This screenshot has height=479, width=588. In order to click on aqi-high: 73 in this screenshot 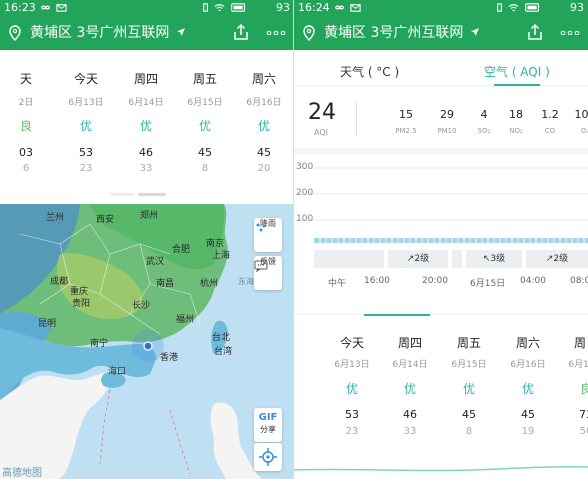, I will do `click(583, 414)`.